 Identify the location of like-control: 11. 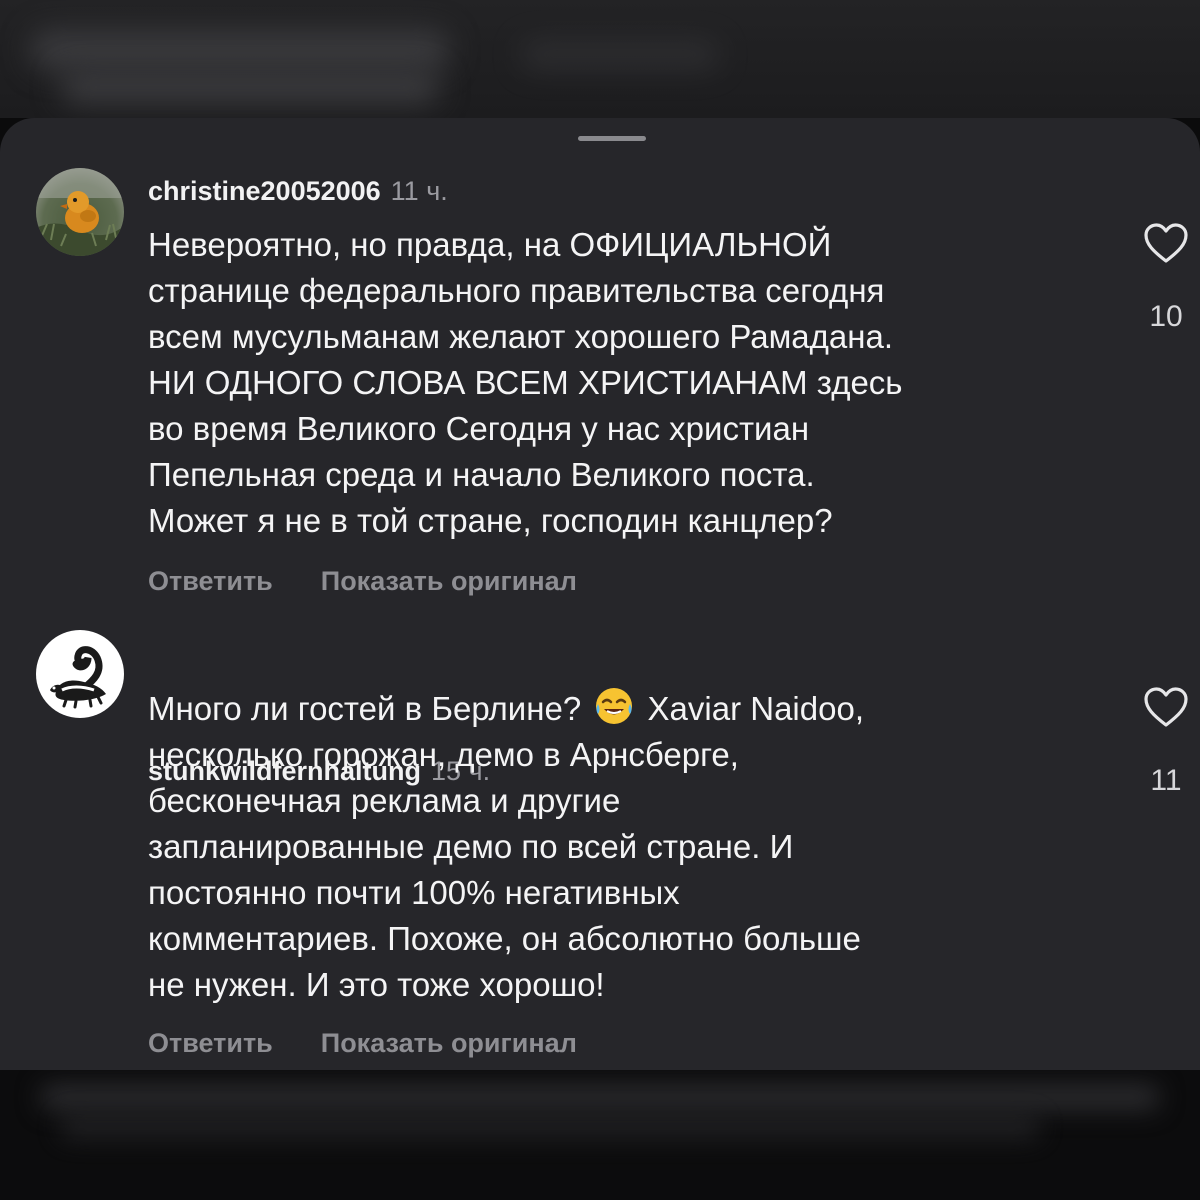
(1166, 742).